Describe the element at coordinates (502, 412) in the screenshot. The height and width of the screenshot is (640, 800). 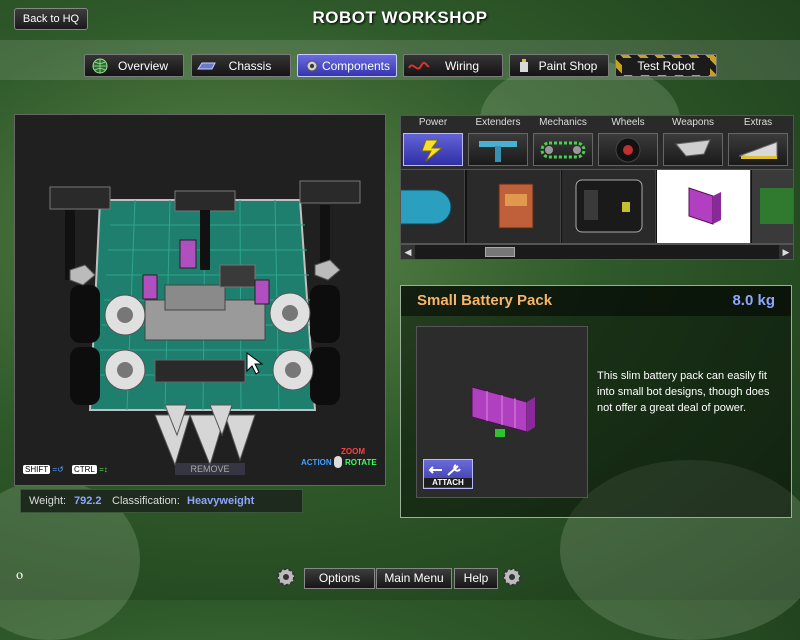
I see `part-preview: ATTACH` at that location.